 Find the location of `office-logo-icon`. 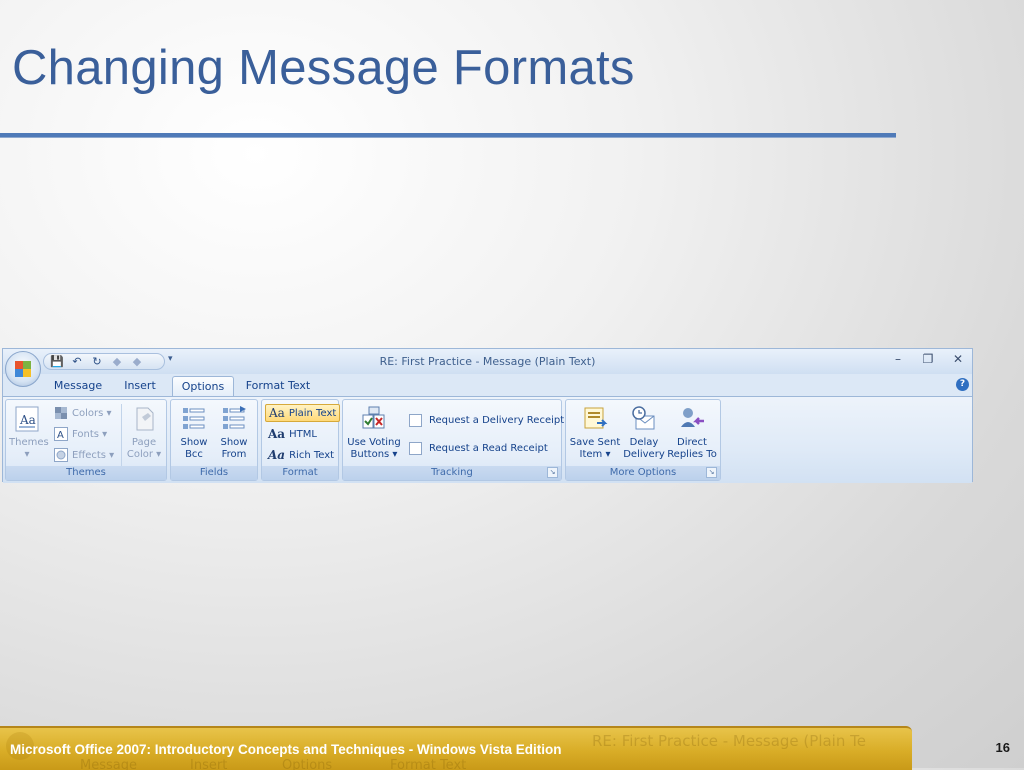

office-logo-icon is located at coordinates (23, 369).